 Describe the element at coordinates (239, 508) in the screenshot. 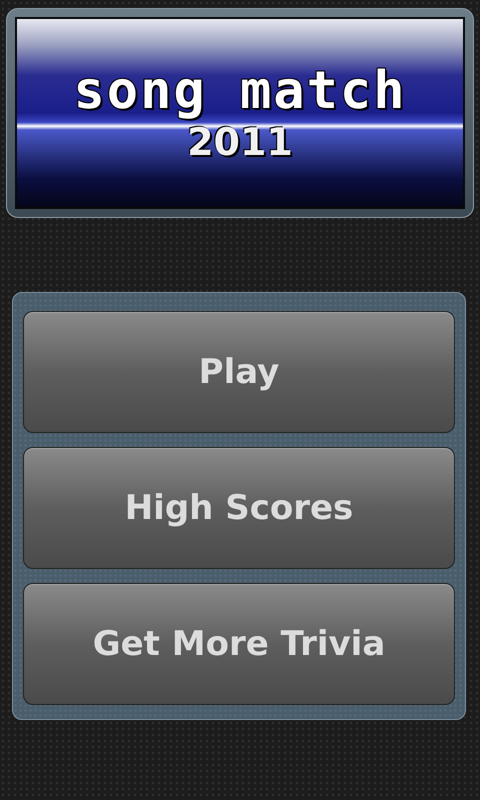

I see `menu-button: High Scores` at that location.